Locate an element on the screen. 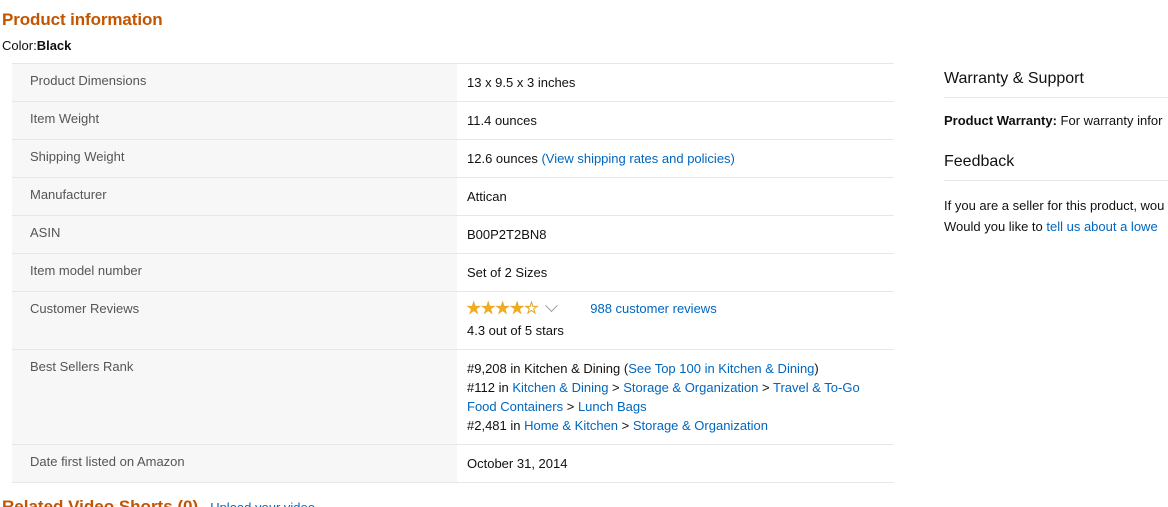  bsr-paren-close: ) is located at coordinates (816, 368).